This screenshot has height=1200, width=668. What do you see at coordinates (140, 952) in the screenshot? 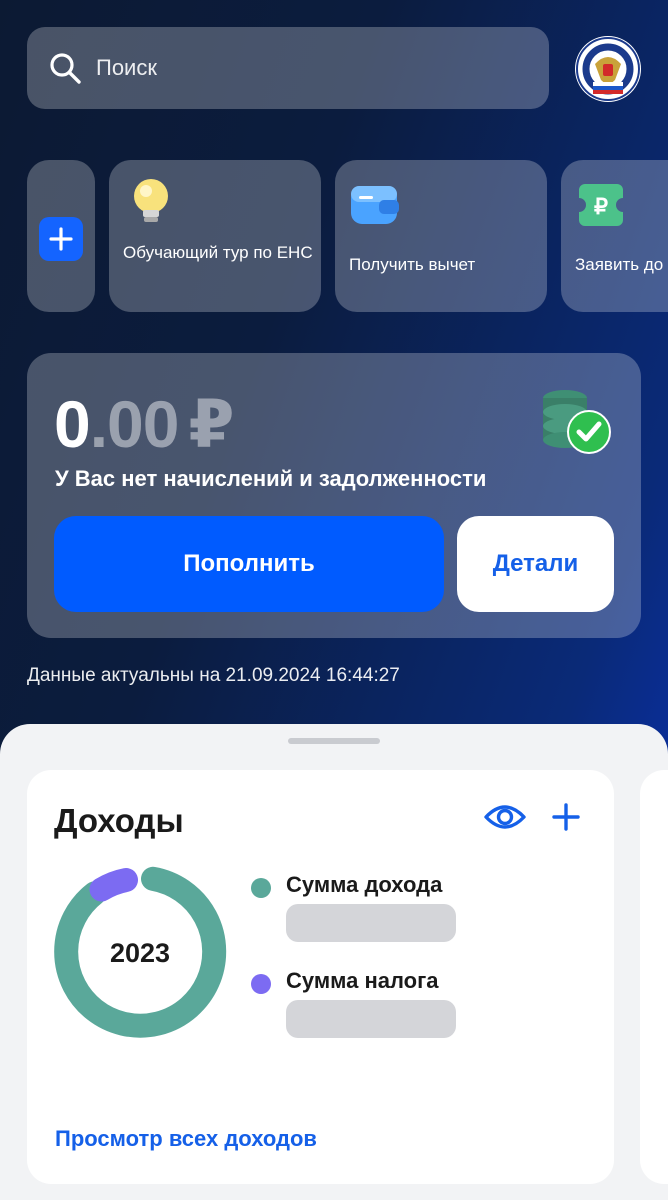
I see `donut-year: 2023` at bounding box center [140, 952].